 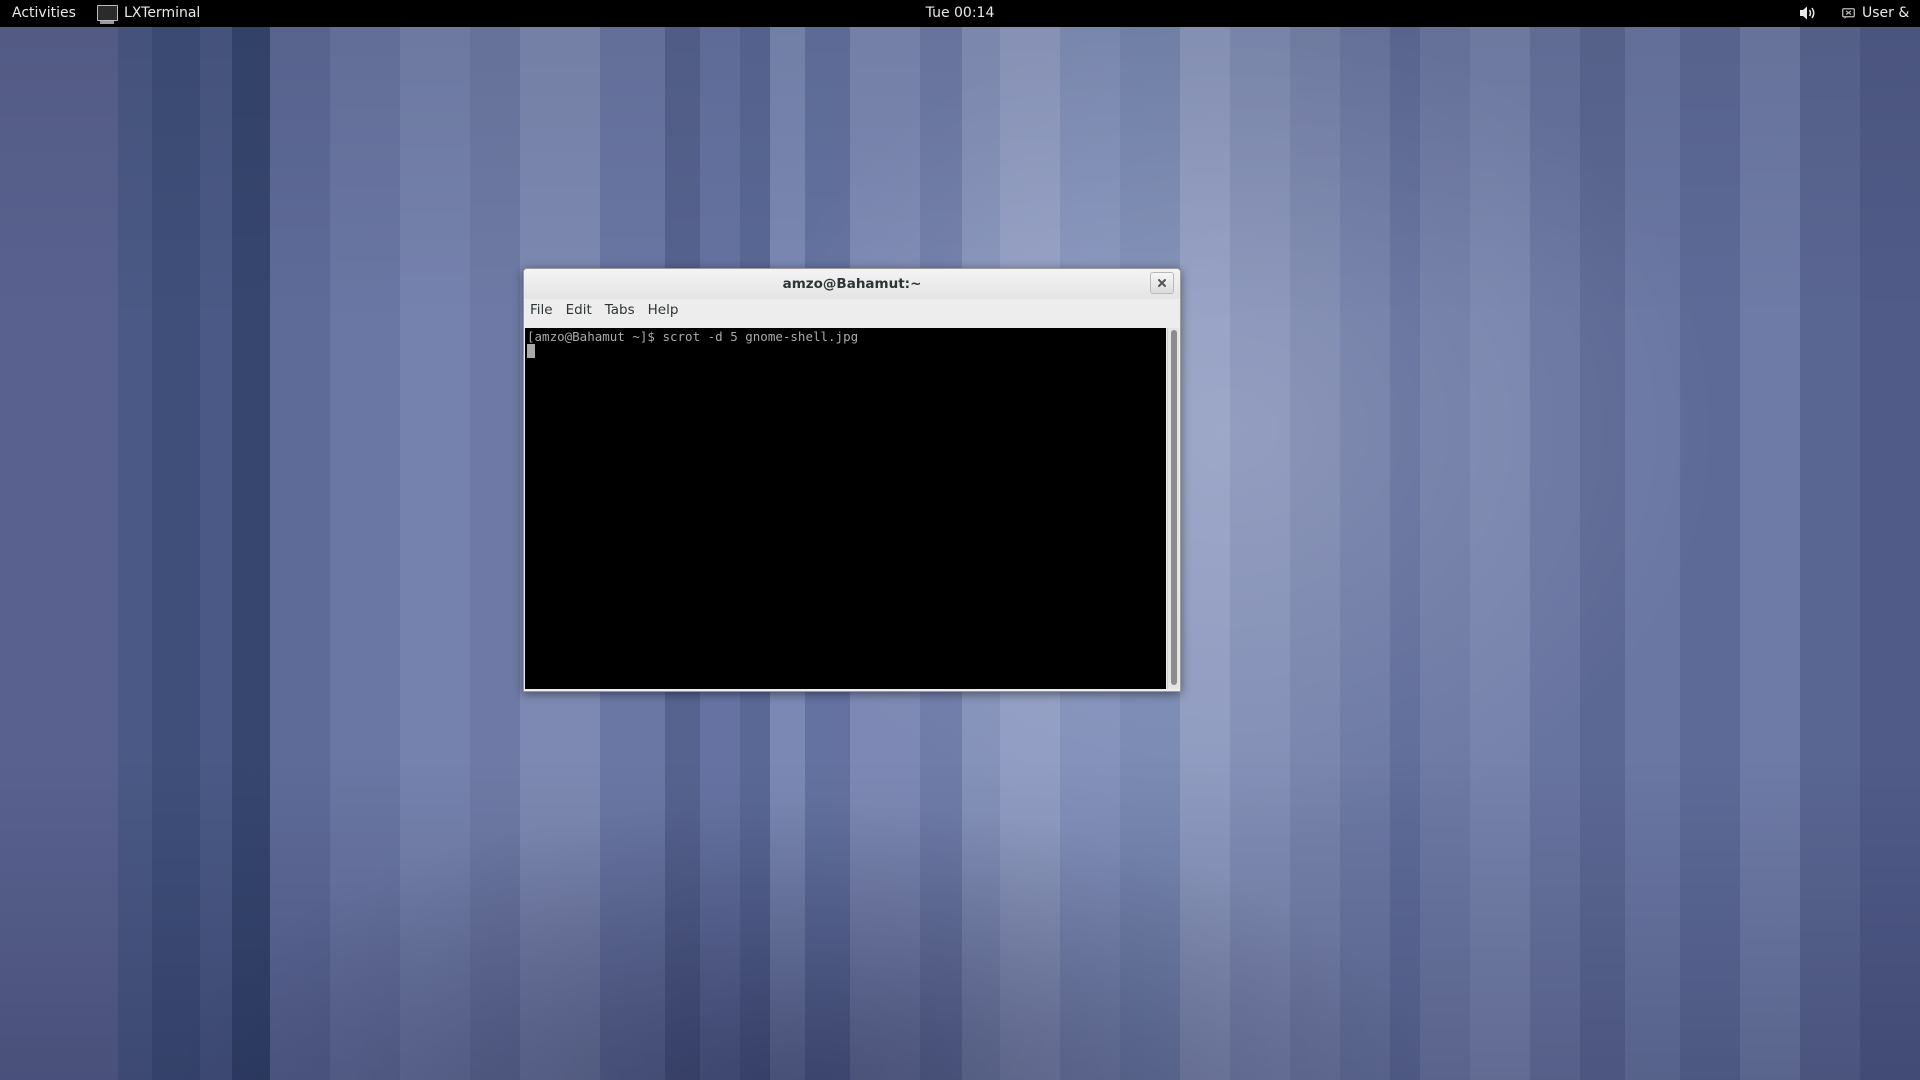 I want to click on menu-edit: Edit, so click(x=579, y=310).